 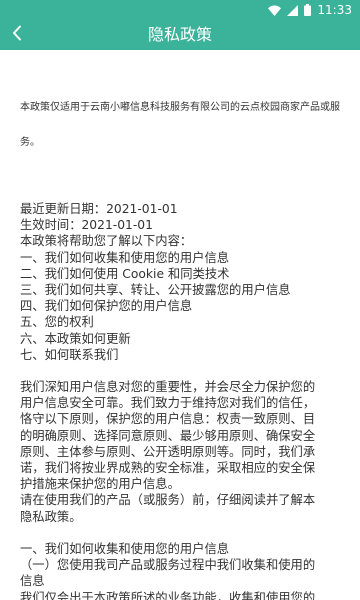 What do you see at coordinates (168, 403) in the screenshot?
I see `paragraph-line: 用户信息安全可靠。我们致力于维持您对我们的信任，` at bounding box center [168, 403].